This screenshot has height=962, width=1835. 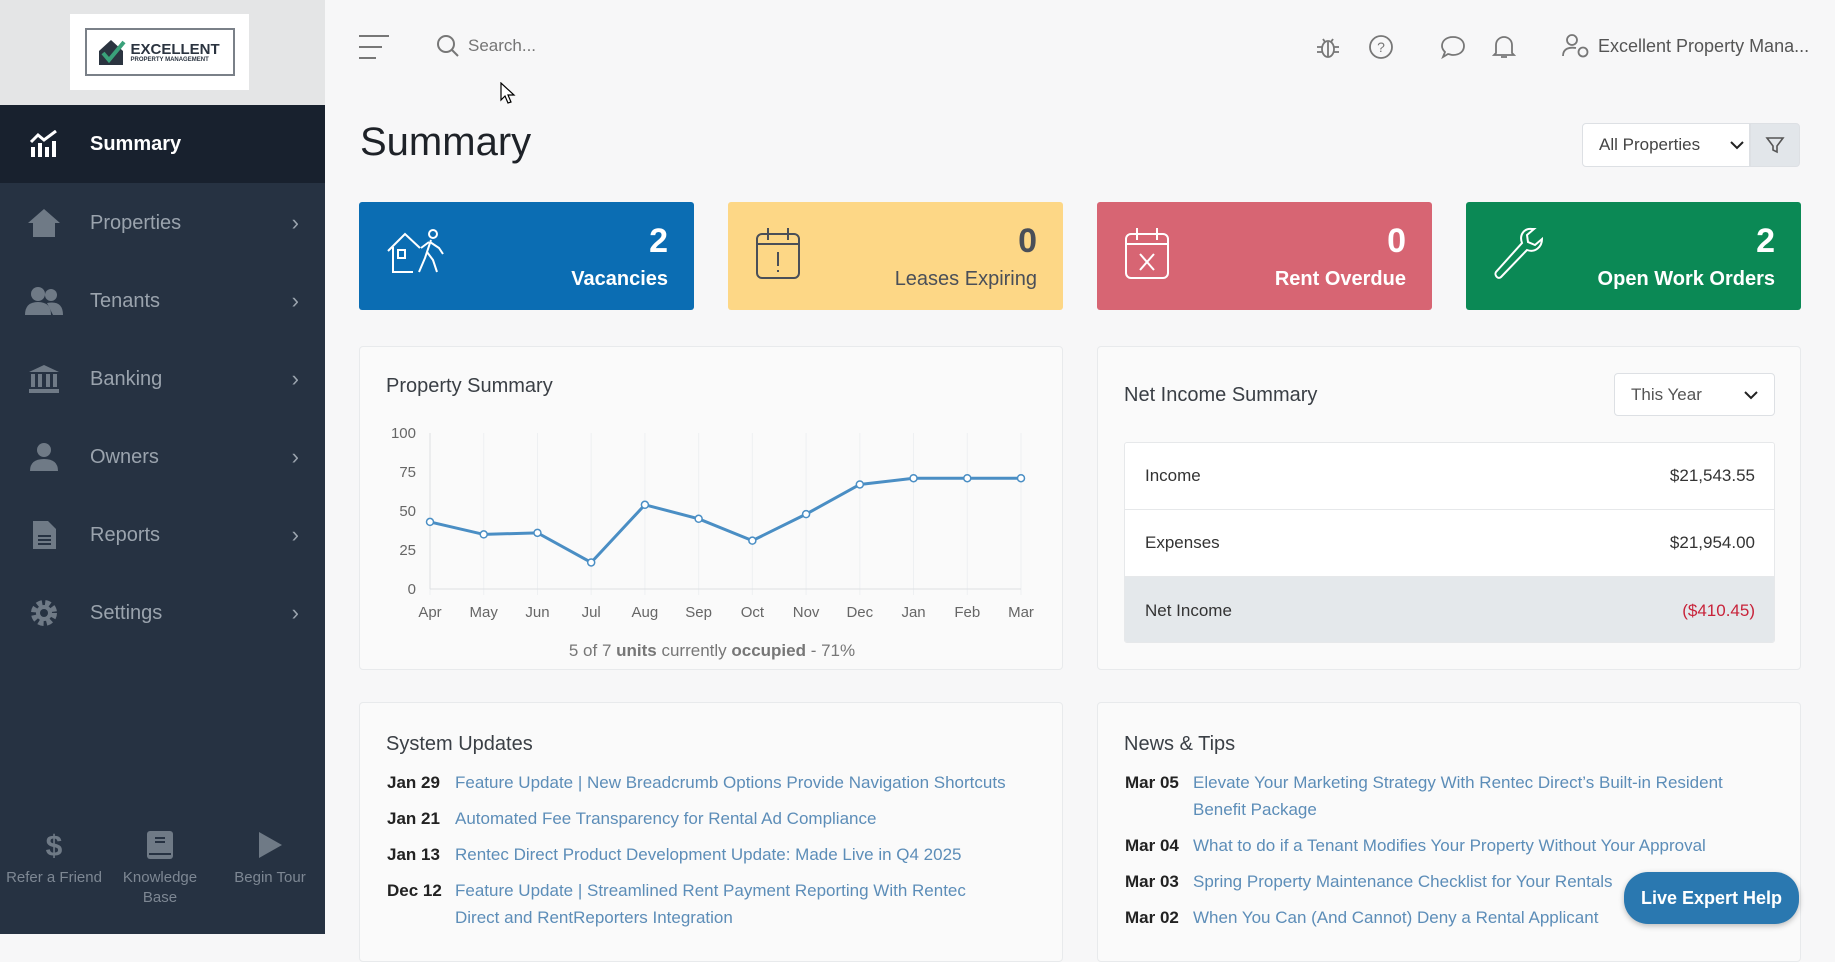 What do you see at coordinates (1188, 610) in the screenshot?
I see `row-label: Net Income` at bounding box center [1188, 610].